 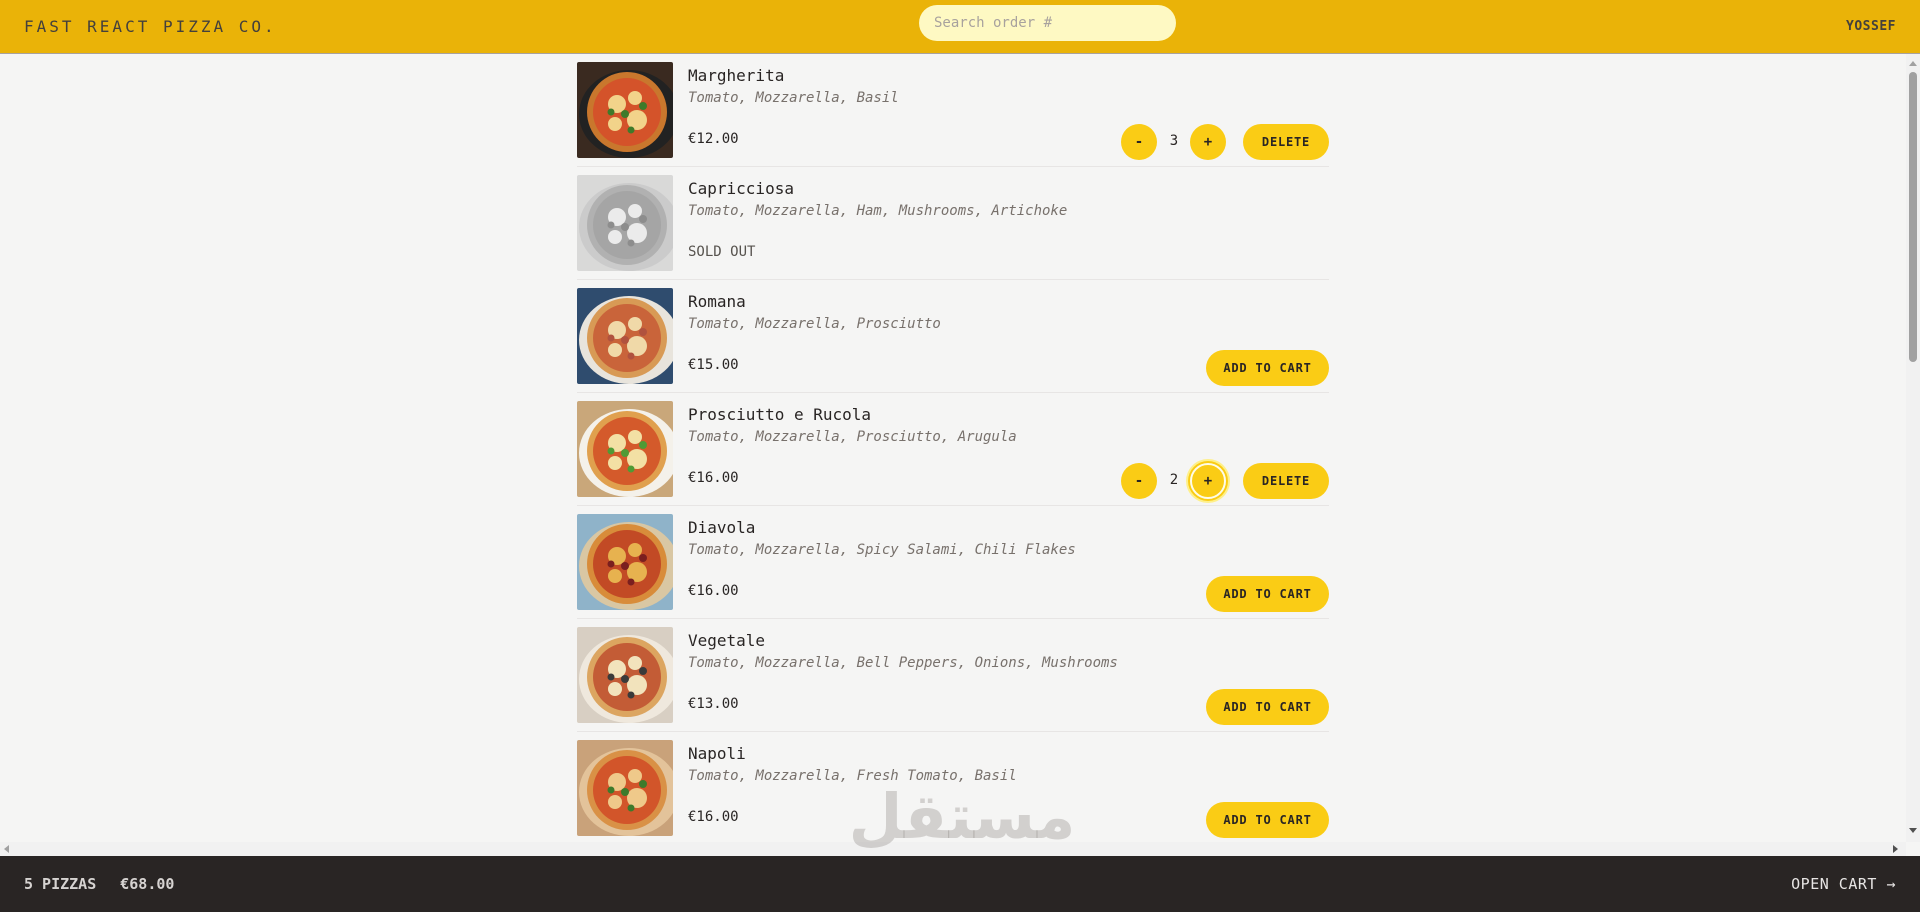 What do you see at coordinates (852, 437) in the screenshot?
I see `pizza-ingredients: Tomato, Mozzarella, Prosciutto, Arugula` at bounding box center [852, 437].